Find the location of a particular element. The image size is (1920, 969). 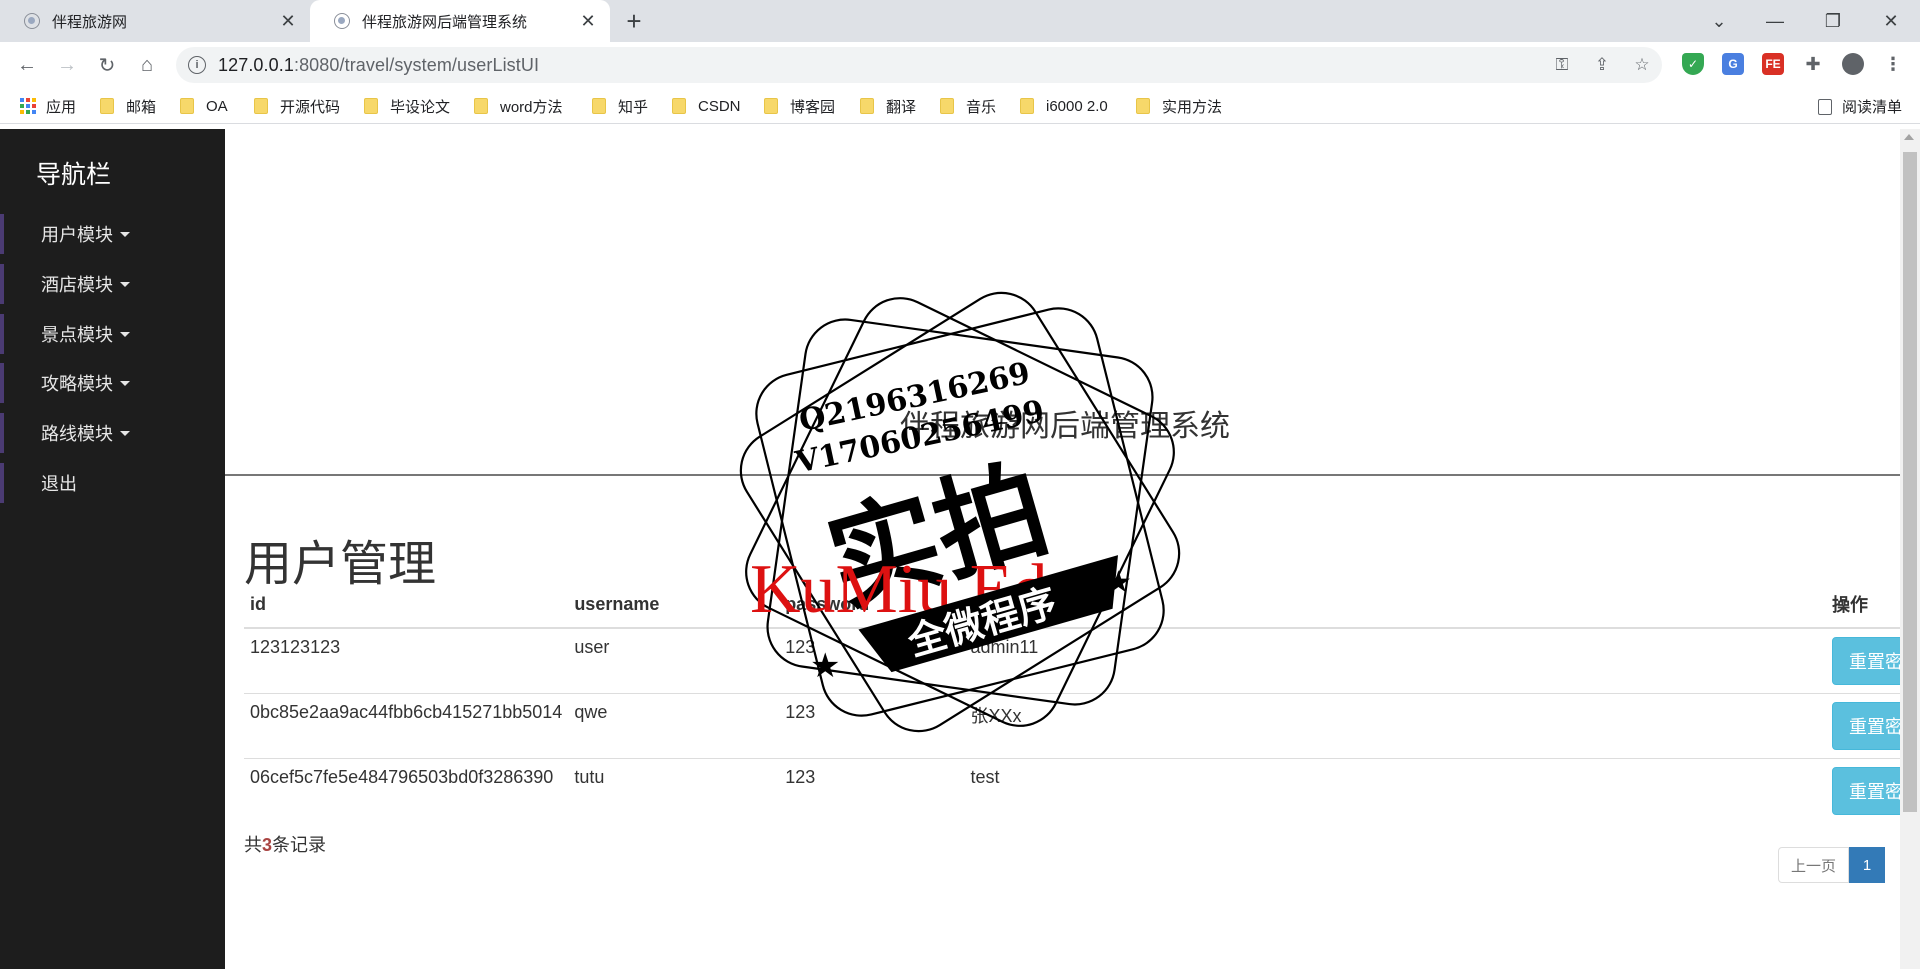

column-header-name is located at coordinates (1395, 605).